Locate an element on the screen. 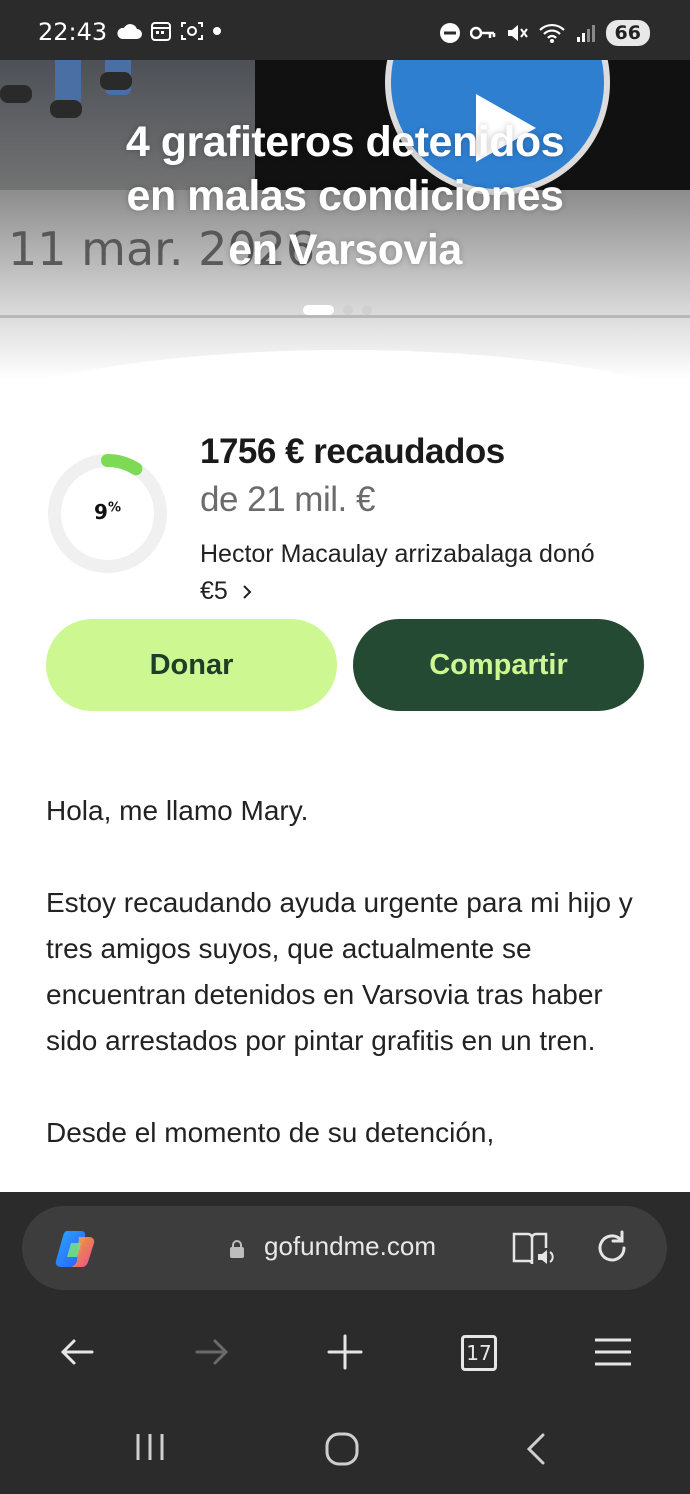 The image size is (690, 1494). address-bar: gofundme.com is located at coordinates (344, 1248).